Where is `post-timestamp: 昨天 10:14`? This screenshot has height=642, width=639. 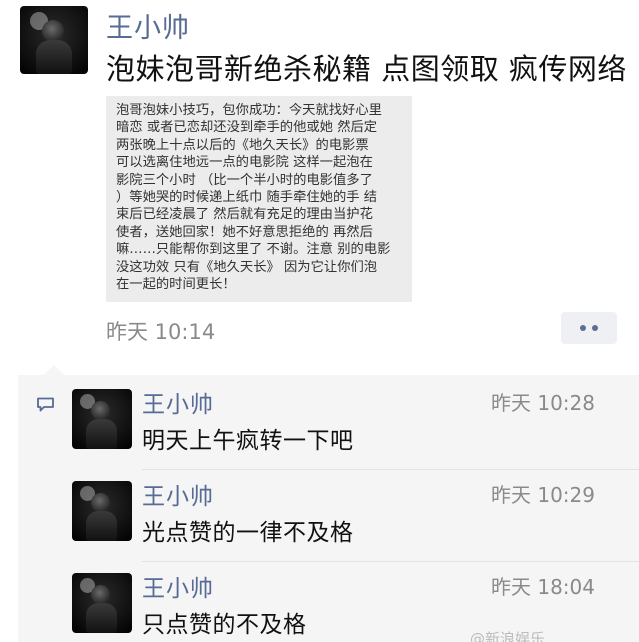 post-timestamp: 昨天 10:14 is located at coordinates (161, 332).